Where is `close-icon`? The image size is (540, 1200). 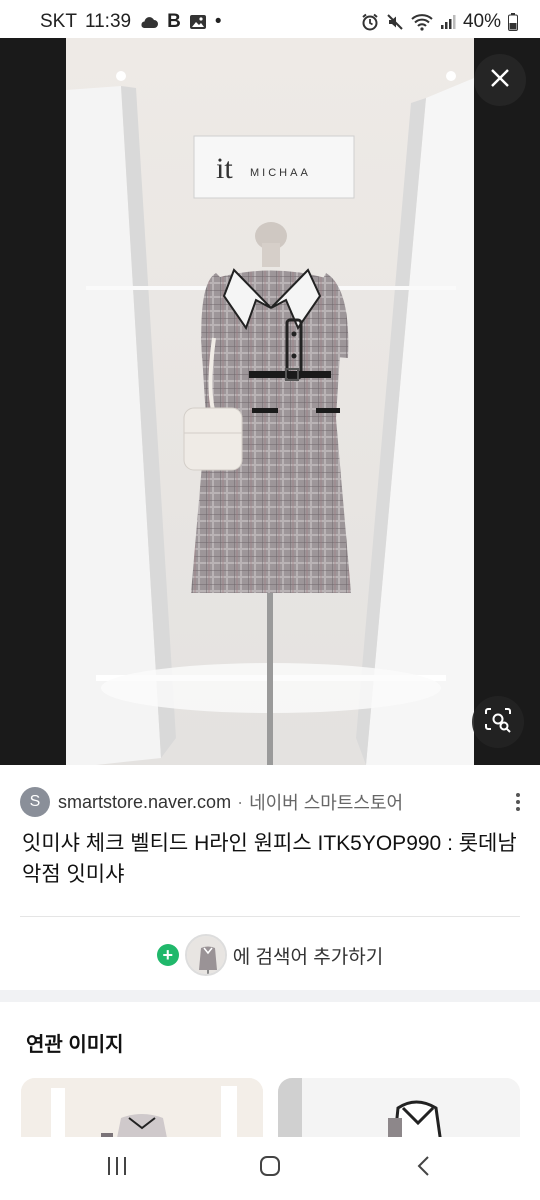 close-icon is located at coordinates (500, 80).